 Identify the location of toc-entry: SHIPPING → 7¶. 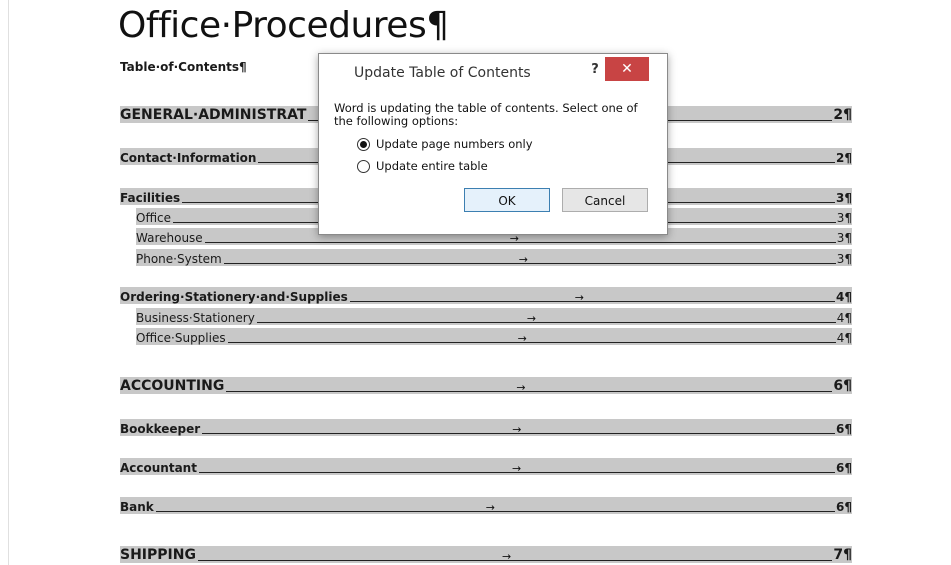
(486, 554).